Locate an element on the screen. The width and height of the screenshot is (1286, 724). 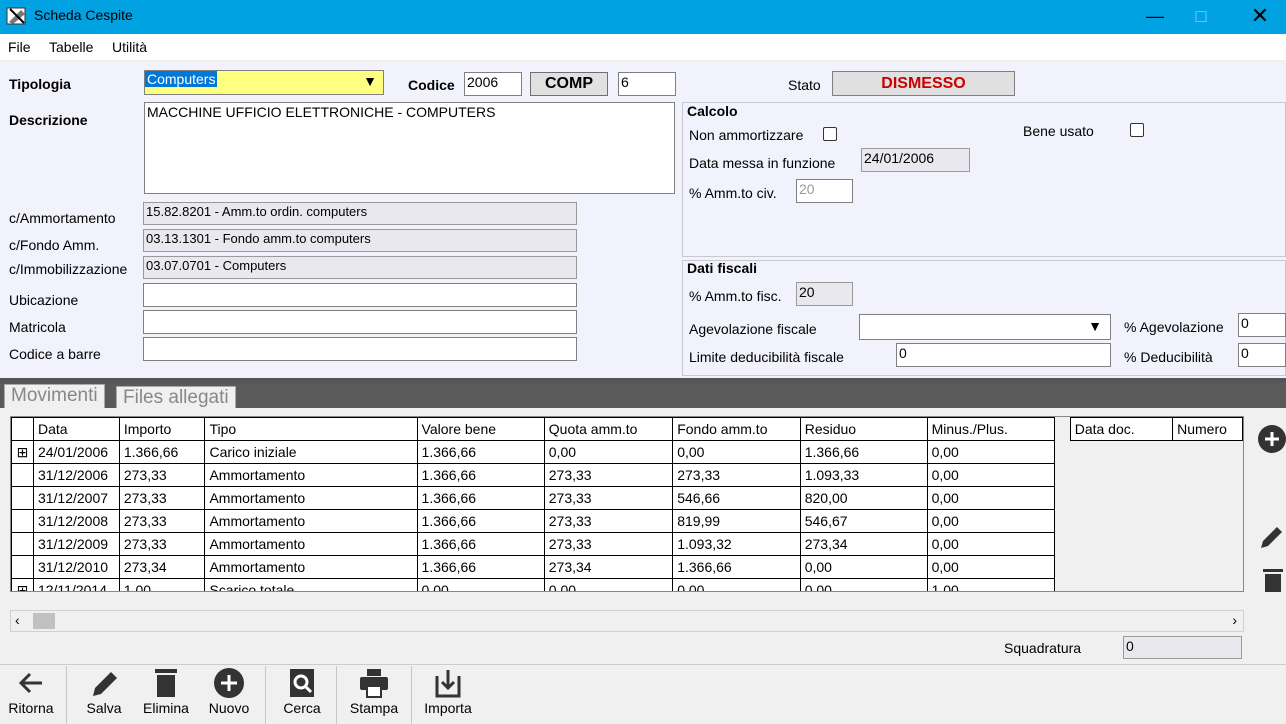
col-header: Data is located at coordinates (76, 429).